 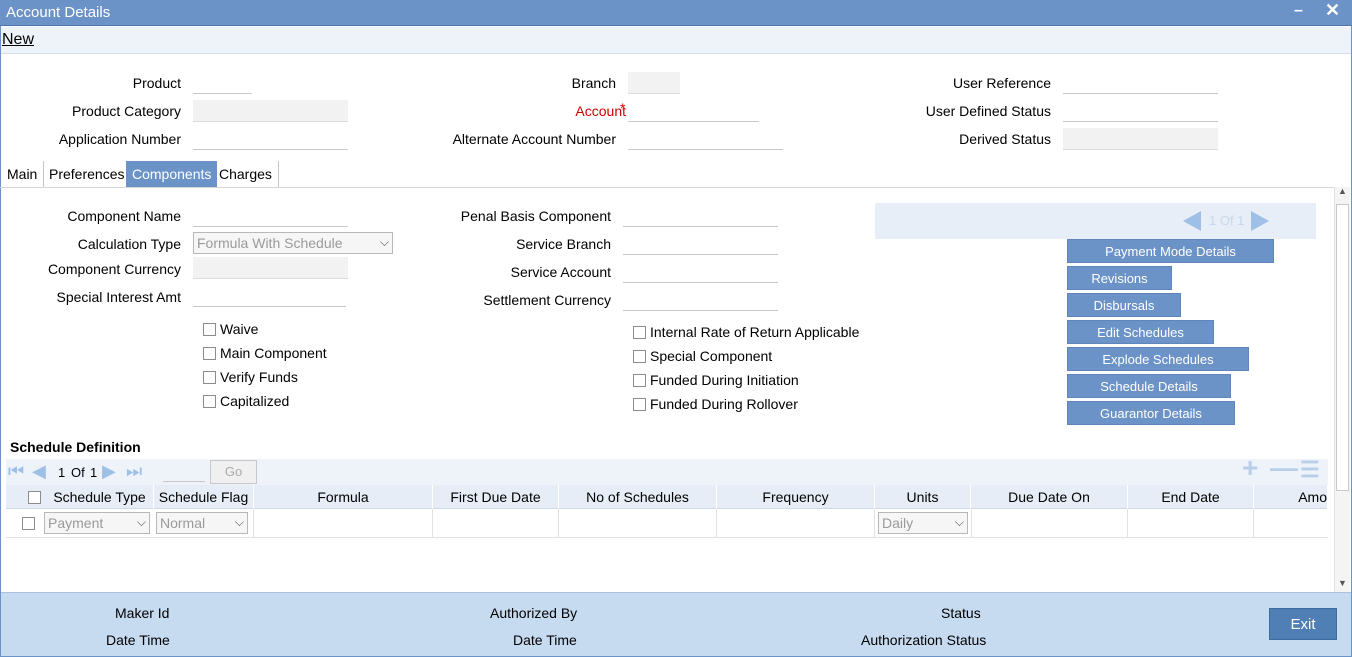 I want to click on column-due-date-on: Due Date On, so click(x=1049, y=497).